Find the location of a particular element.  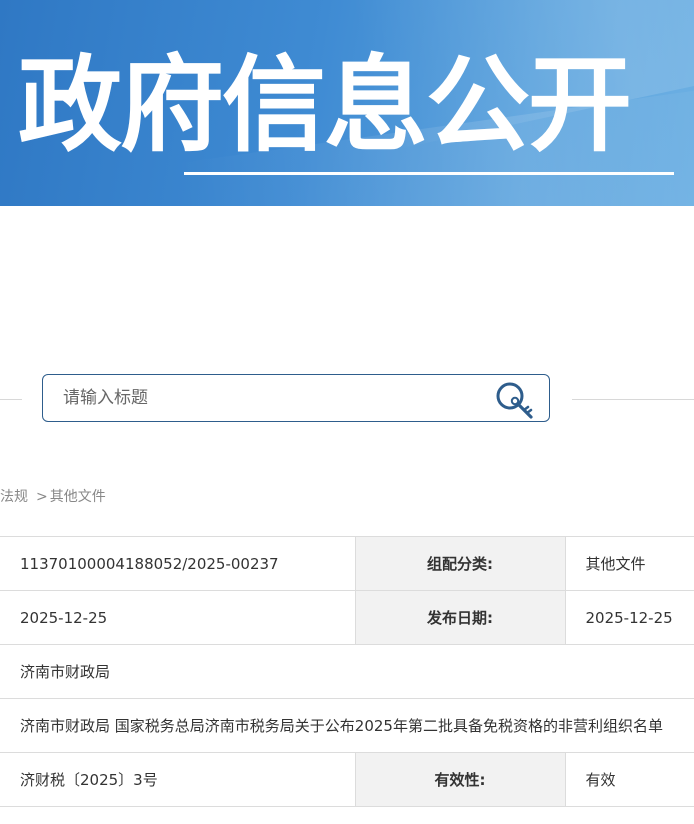

breadcrumb: 法规 > 其他文件 is located at coordinates (53, 496).